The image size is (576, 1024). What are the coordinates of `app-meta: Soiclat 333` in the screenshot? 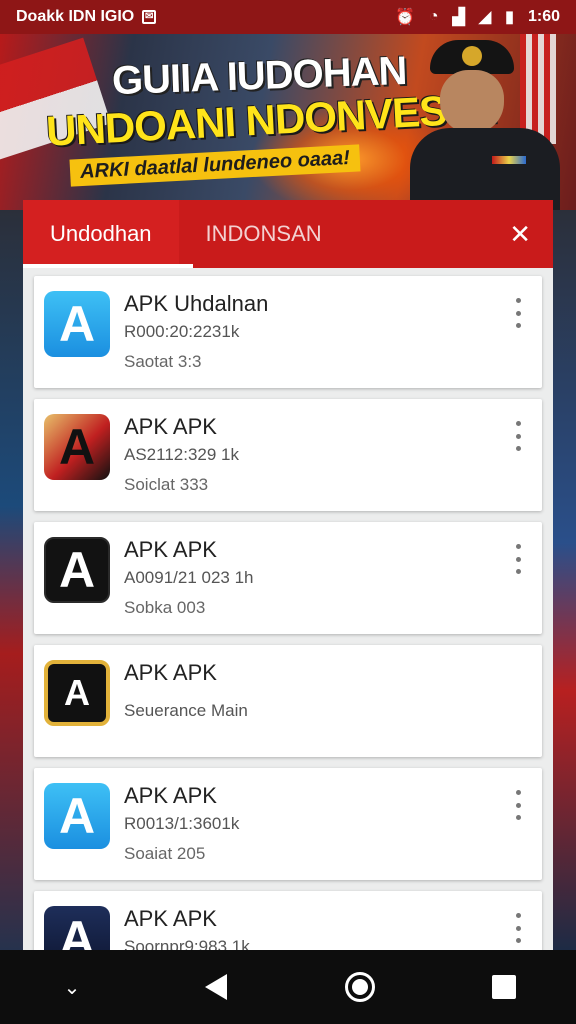 It's located at (166, 484).